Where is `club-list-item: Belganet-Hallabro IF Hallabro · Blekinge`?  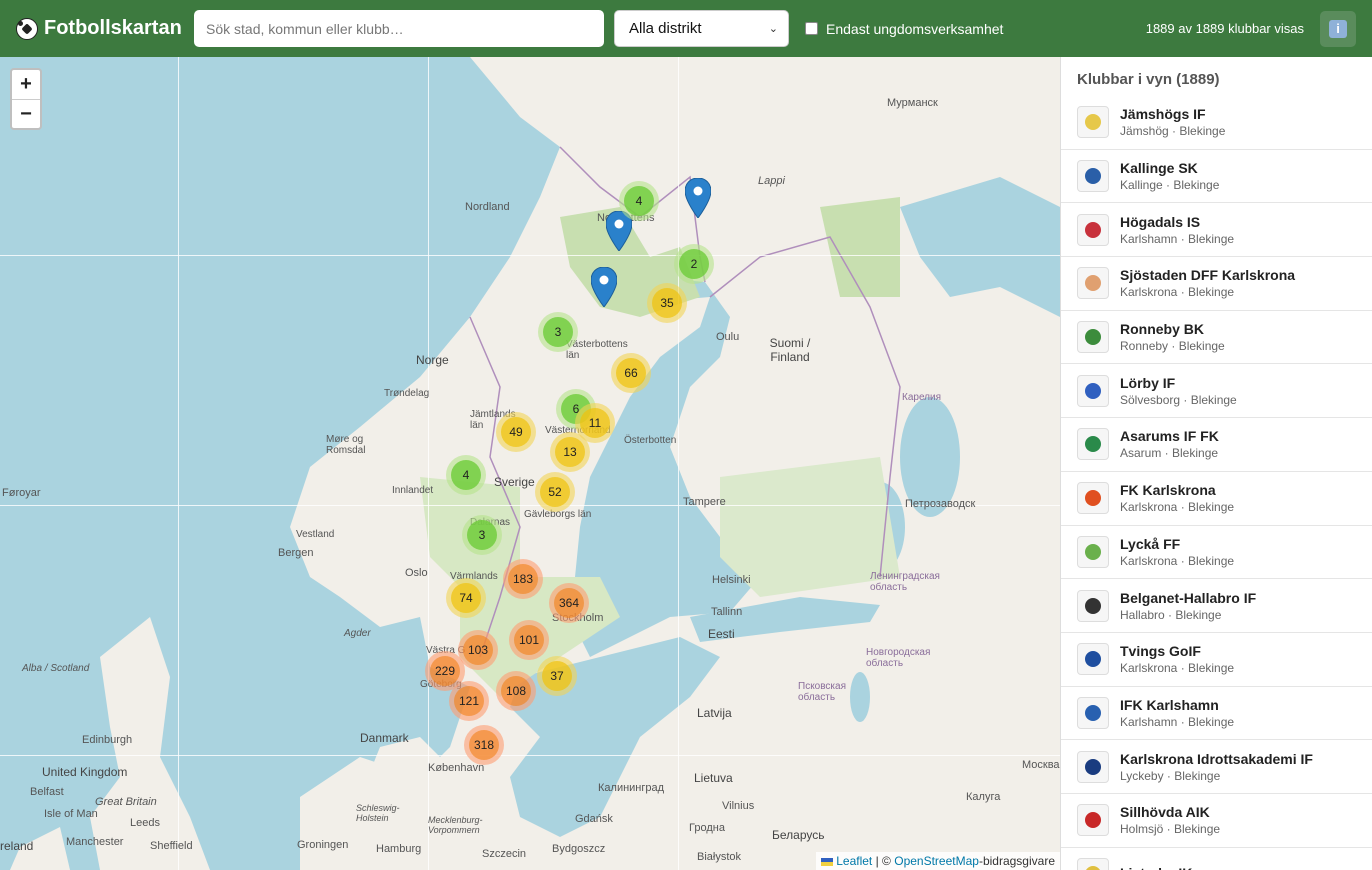
club-list-item: Belganet-Hallabro IF Hallabro · Blekinge is located at coordinates (1216, 606).